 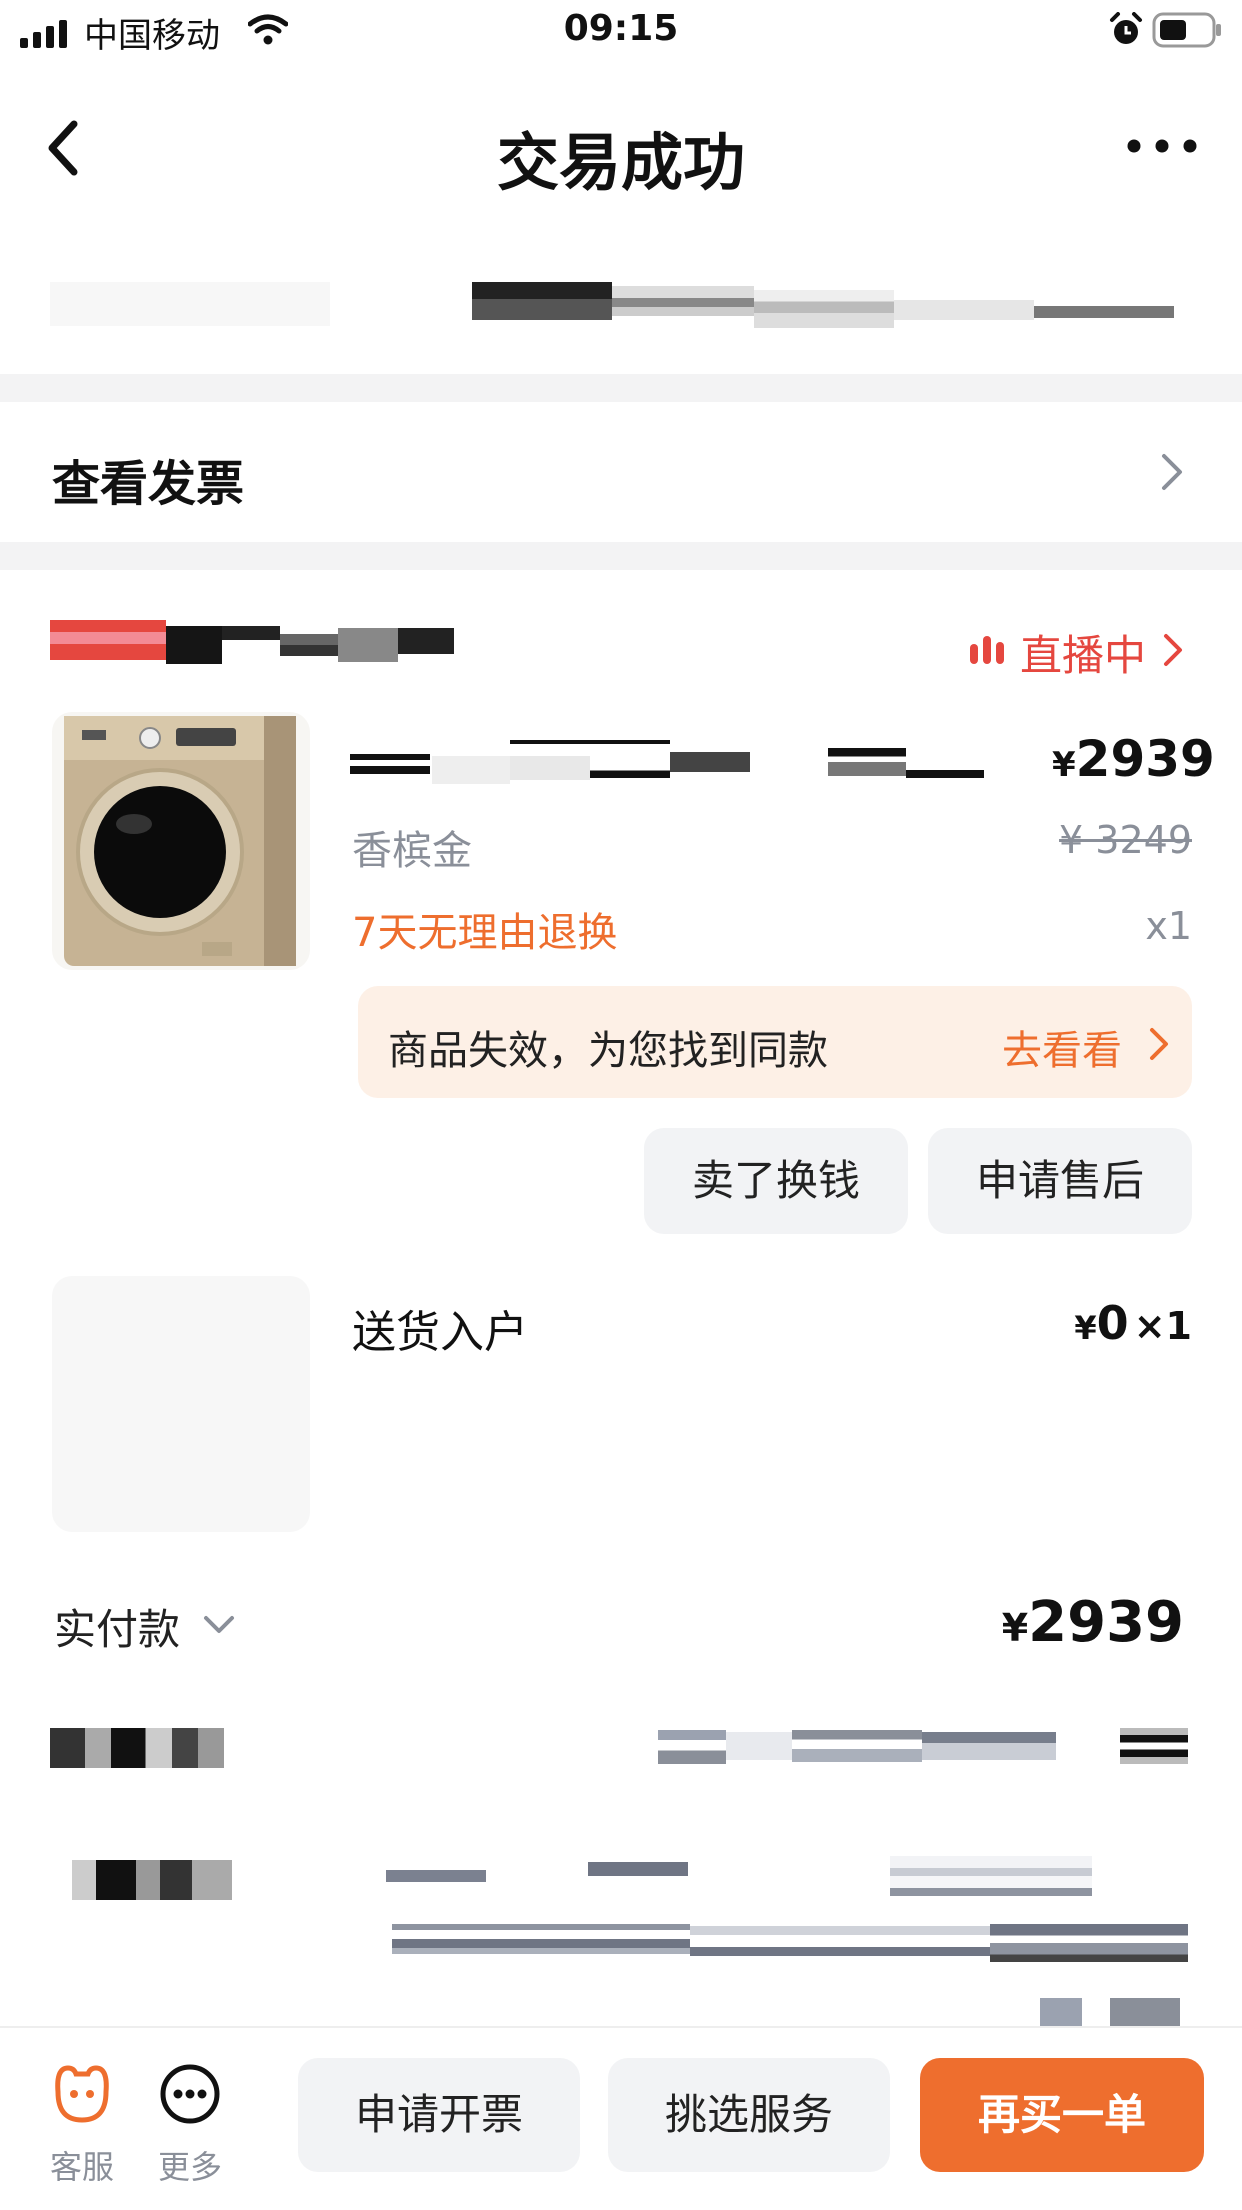 I want to click on product-price-value: 2939, so click(x=1145, y=759).